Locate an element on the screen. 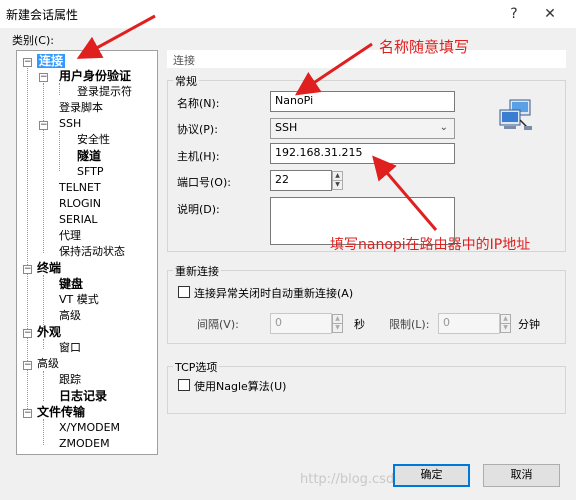 Image resolution: width=576 pixels, height=500 pixels. panel-title: 连接 is located at coordinates (184, 60).